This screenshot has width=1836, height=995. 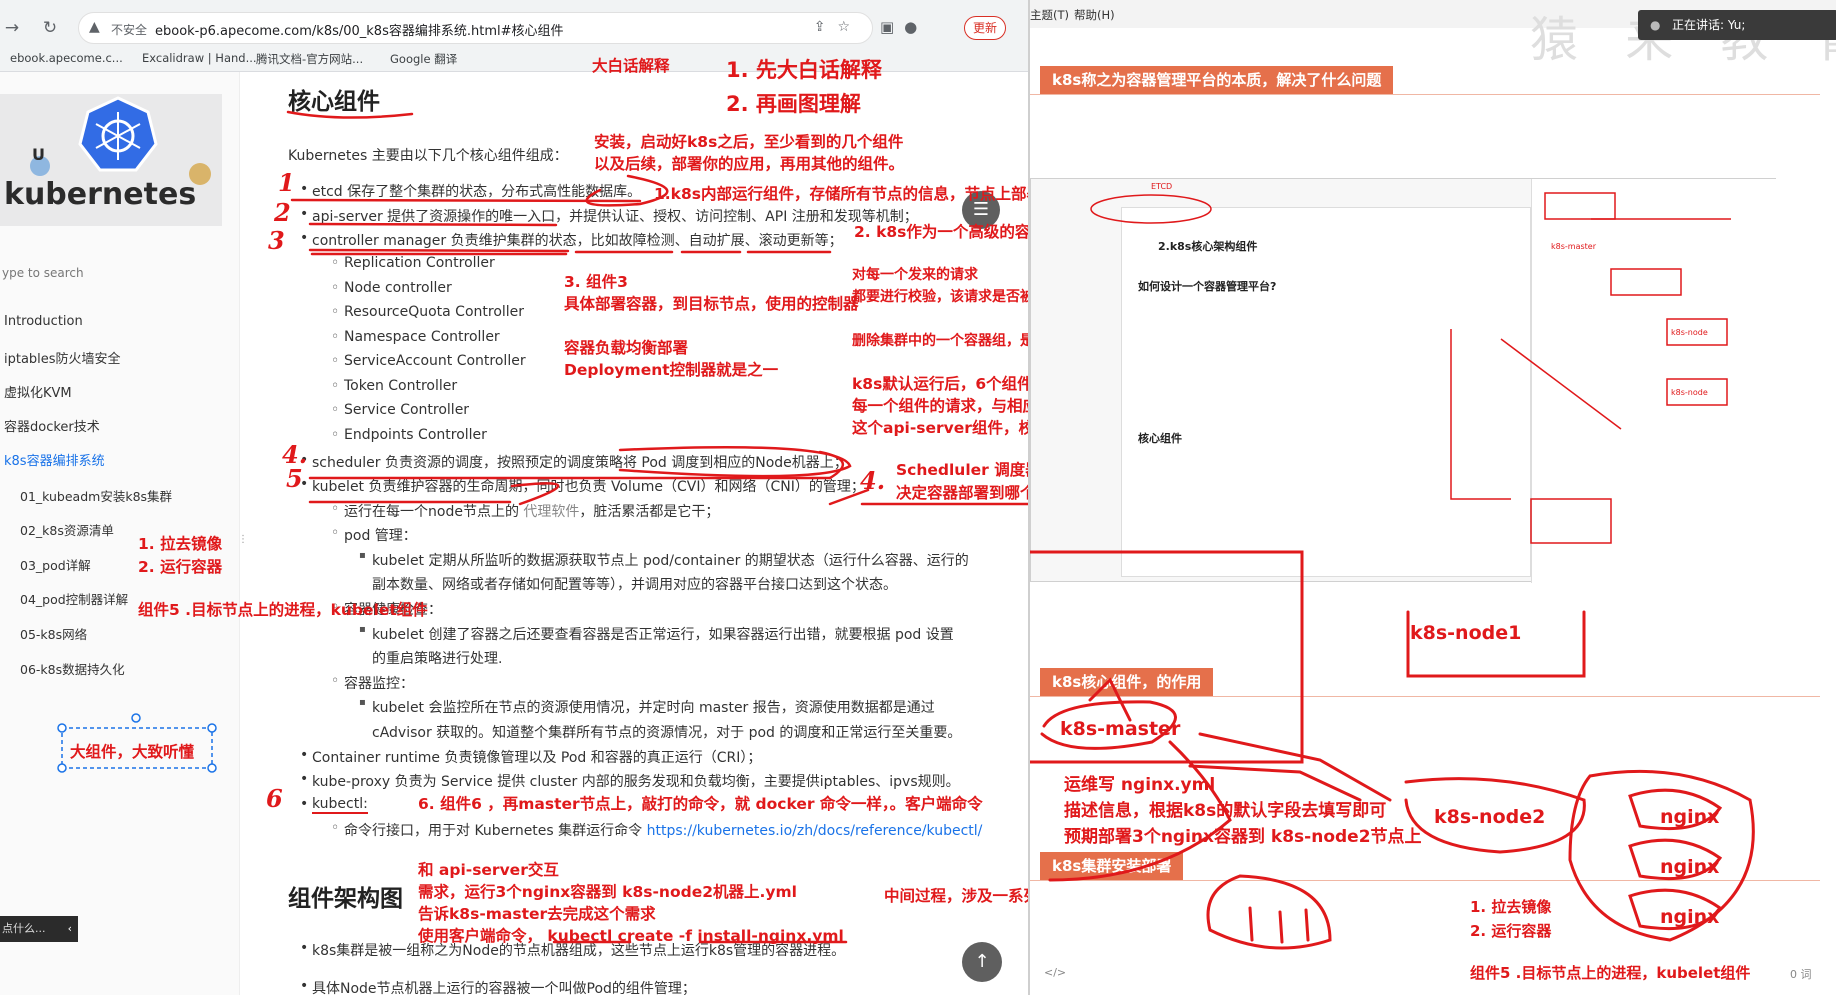 What do you see at coordinates (394, 386) in the screenshot?
I see `controller-subitem: Token Controller` at bounding box center [394, 386].